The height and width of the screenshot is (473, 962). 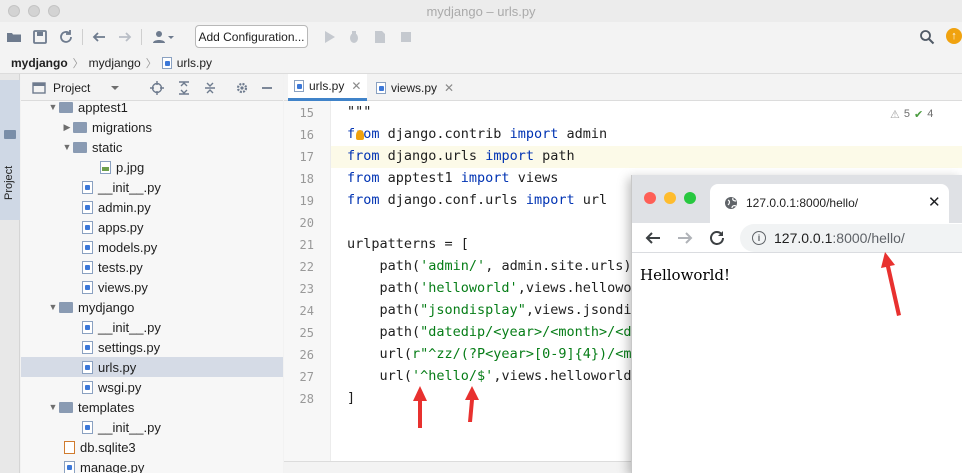 What do you see at coordinates (453, 266) in the screenshot?
I see `code-string: 'admin/'` at bounding box center [453, 266].